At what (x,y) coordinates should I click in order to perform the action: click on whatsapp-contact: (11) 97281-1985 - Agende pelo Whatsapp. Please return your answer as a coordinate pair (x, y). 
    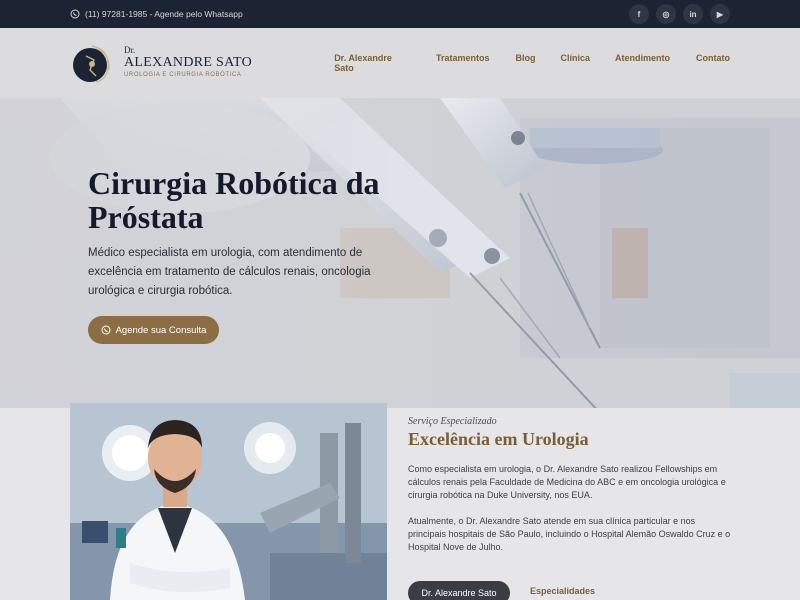
    Looking at the image, I should click on (156, 14).